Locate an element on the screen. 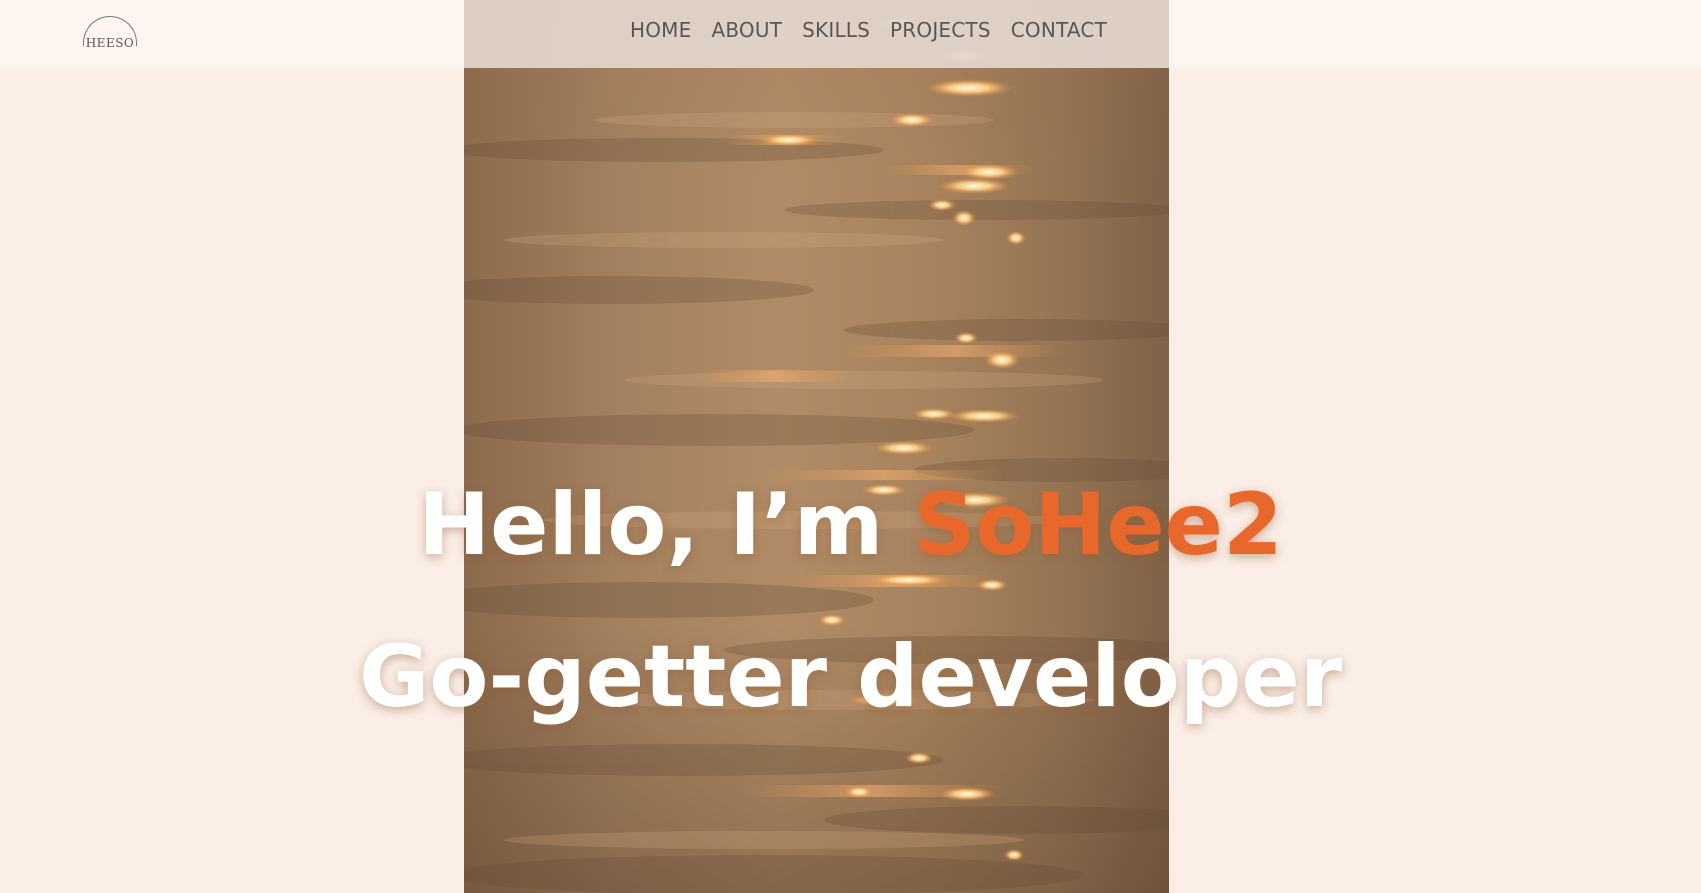 The width and height of the screenshot is (1701, 893). nav-item-skills: SKILLS is located at coordinates (836, 30).